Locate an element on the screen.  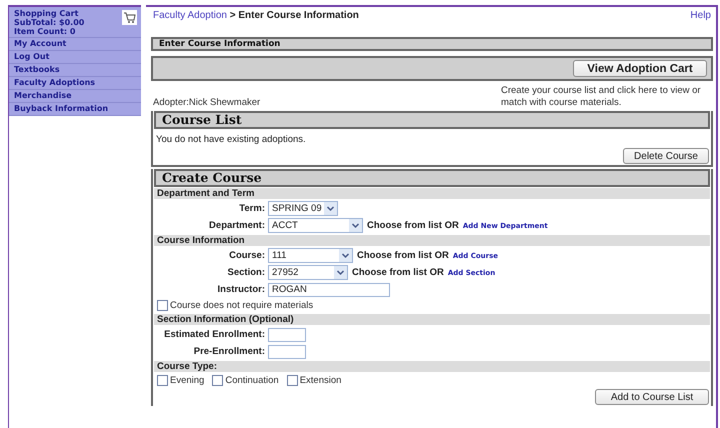
help-link: Help is located at coordinates (700, 17).